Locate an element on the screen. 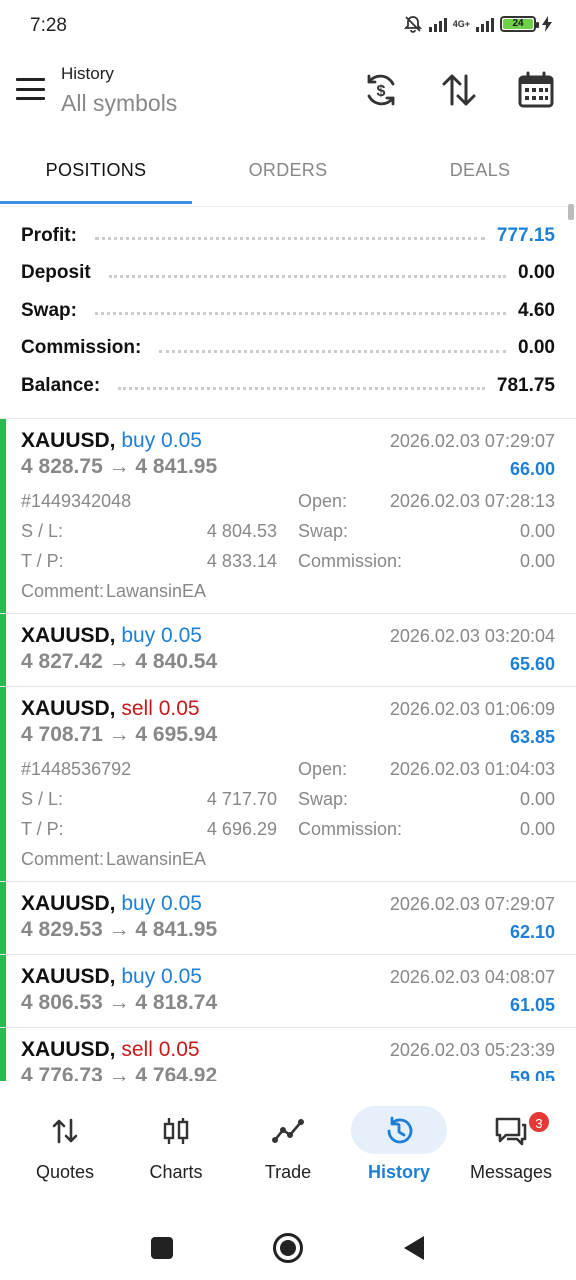 The image size is (576, 1280). deal-direction: sell 0.05 is located at coordinates (160, 1049).